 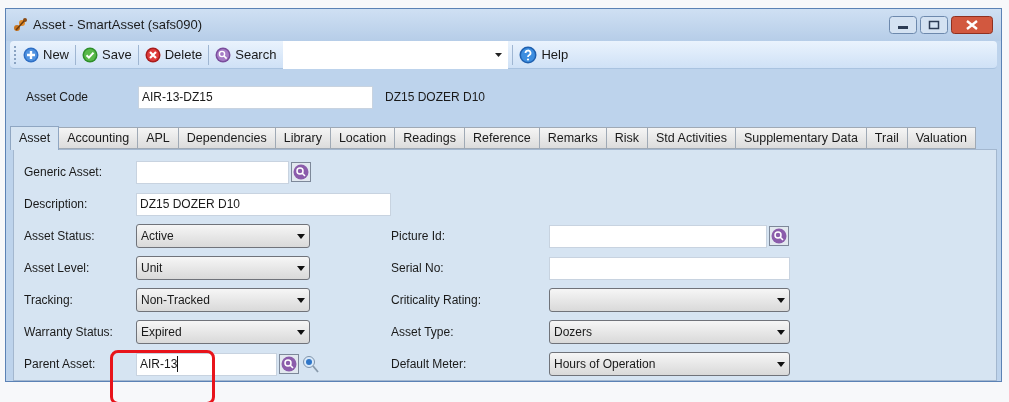 What do you see at coordinates (223, 300) in the screenshot?
I see `dropdown: Non-Tracked` at bounding box center [223, 300].